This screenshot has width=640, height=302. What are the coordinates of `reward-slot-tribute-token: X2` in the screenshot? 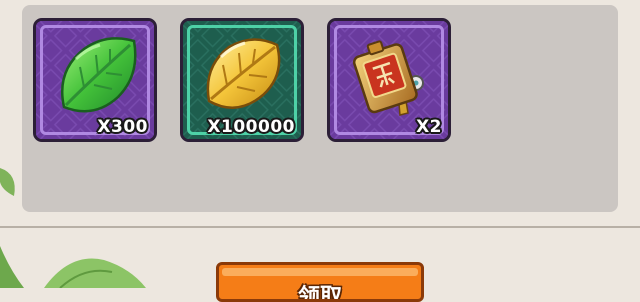 It's located at (389, 80).